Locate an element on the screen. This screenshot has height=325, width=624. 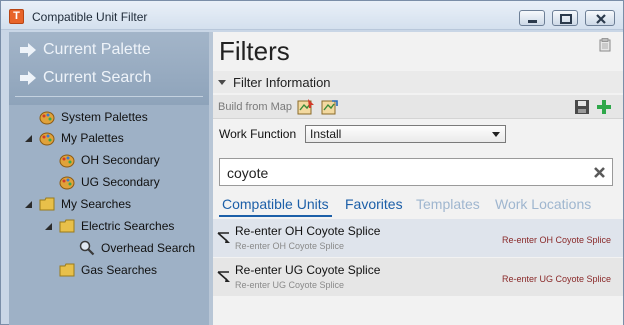
tree-item-label: System Palettes is located at coordinates (104, 117).